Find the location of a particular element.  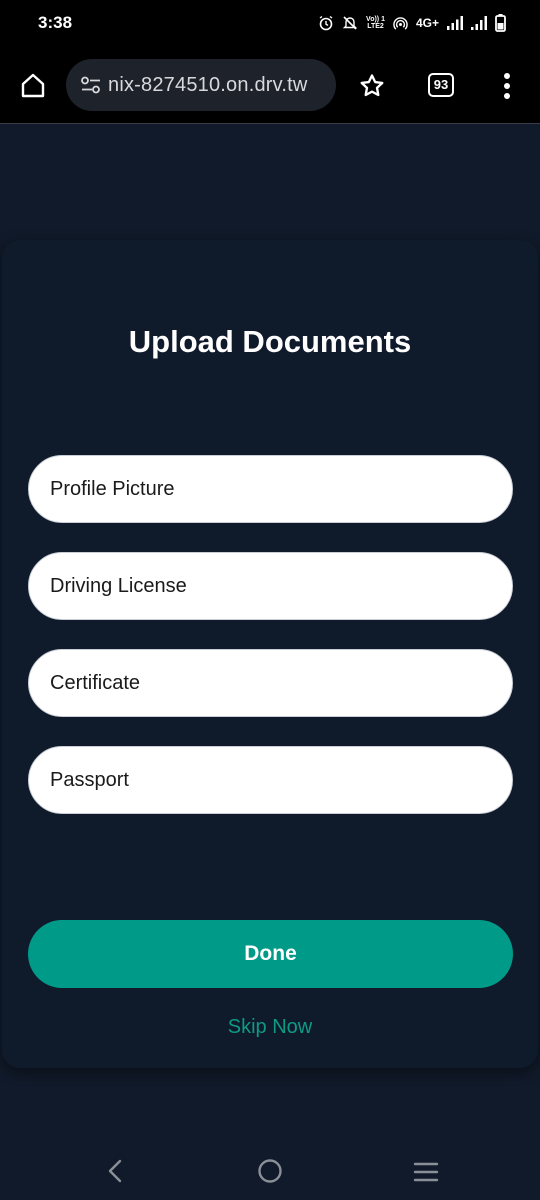

battery-icon is located at coordinates (500, 23).